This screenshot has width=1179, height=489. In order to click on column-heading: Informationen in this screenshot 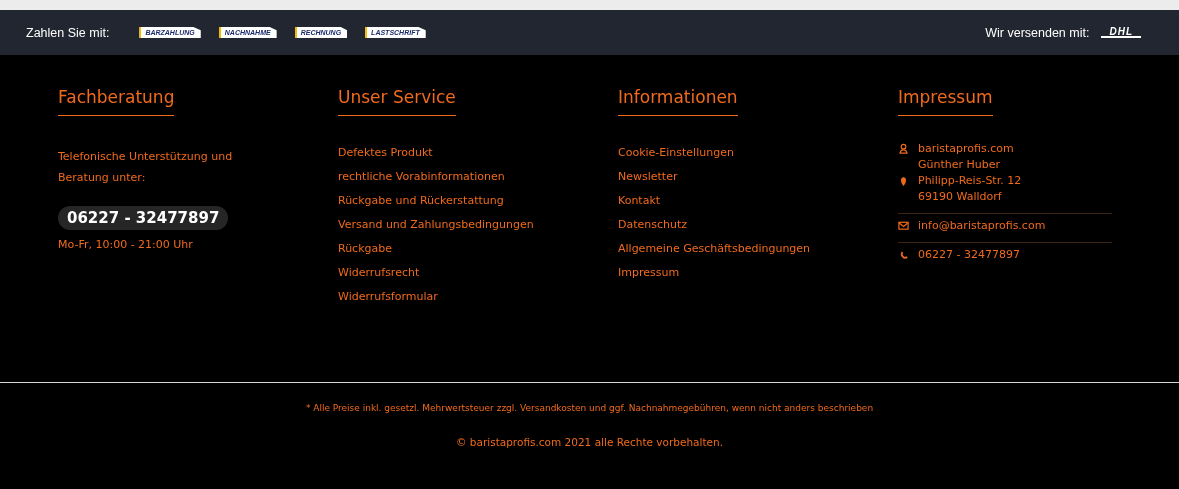, I will do `click(678, 101)`.